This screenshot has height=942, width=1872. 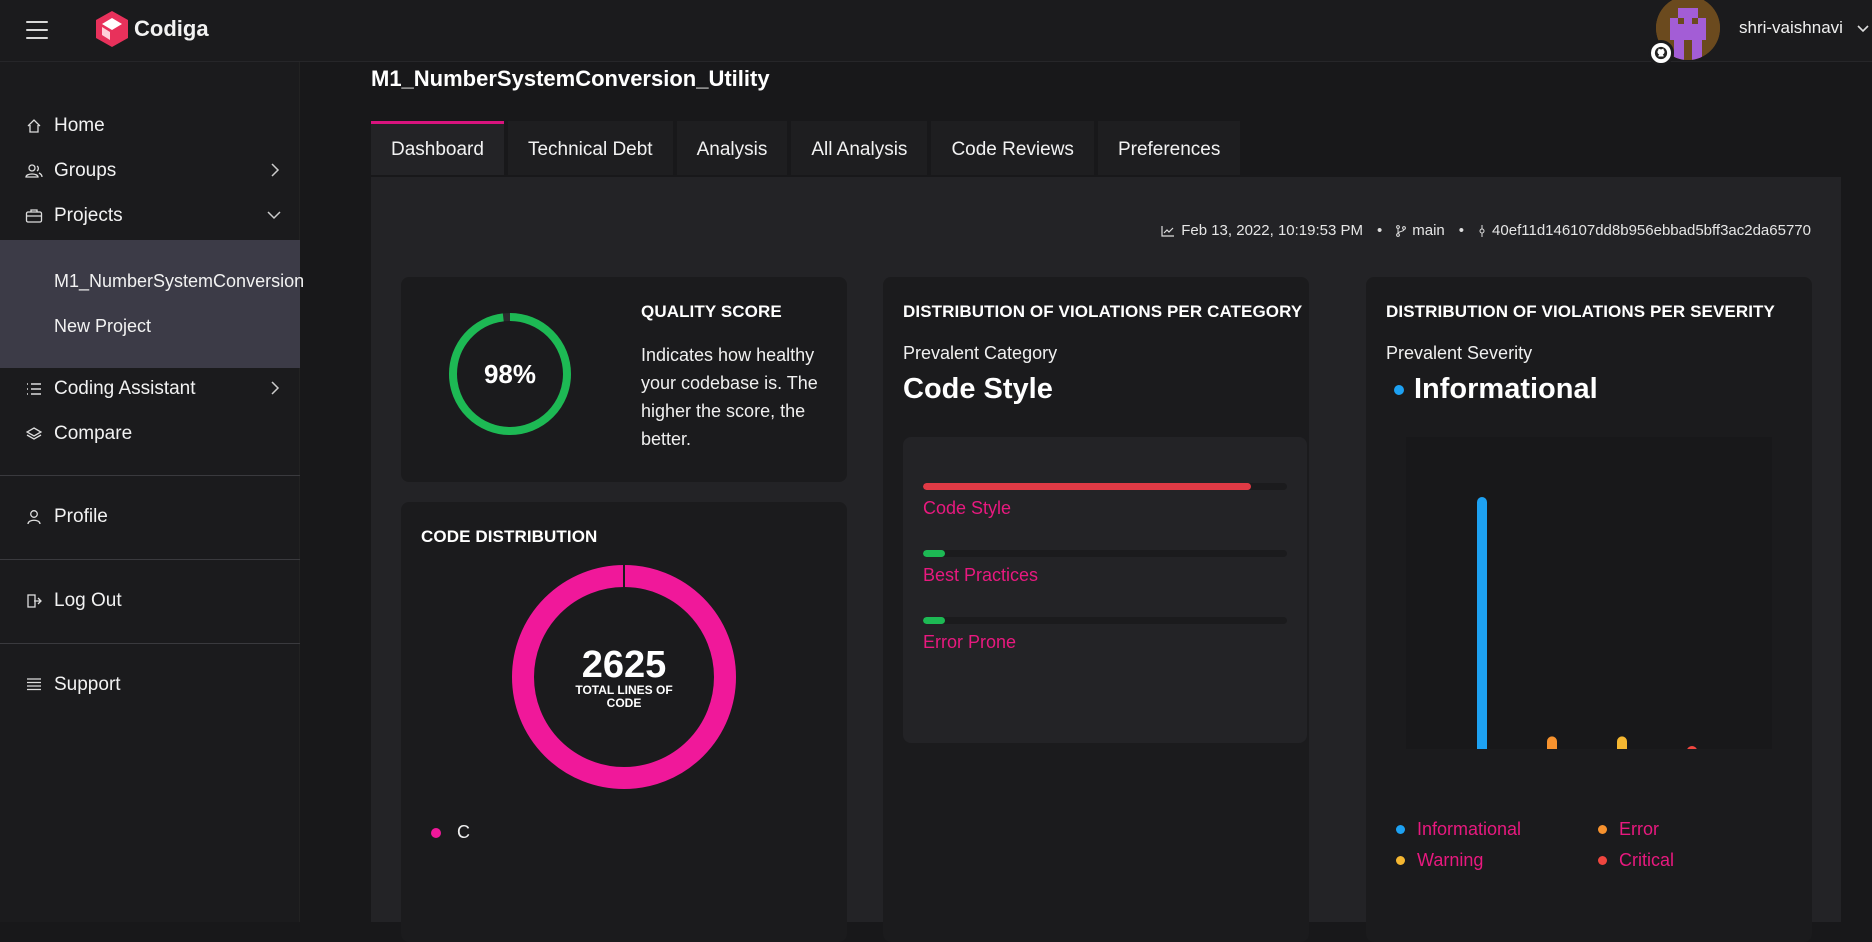 I want to click on codiga-logo-icon, so click(x=112, y=29).